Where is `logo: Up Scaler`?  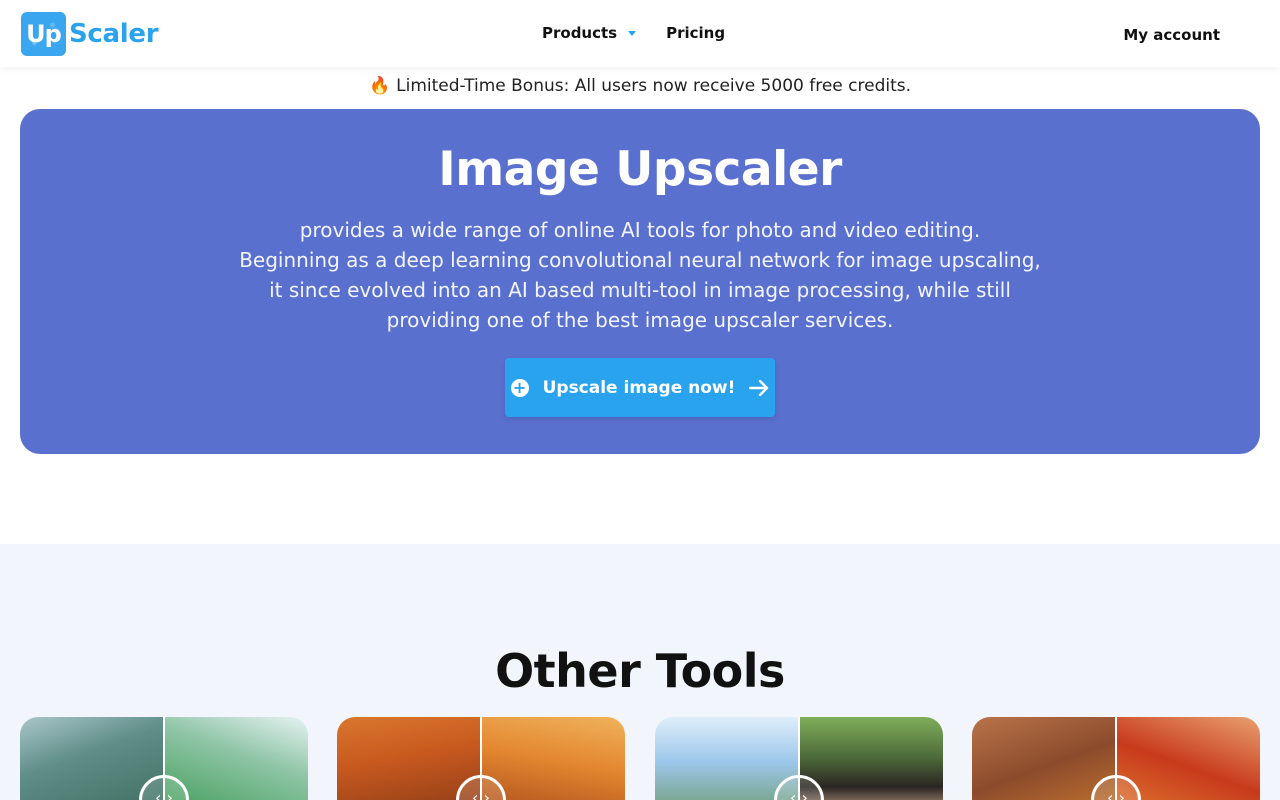
logo: Up Scaler is located at coordinates (90, 34).